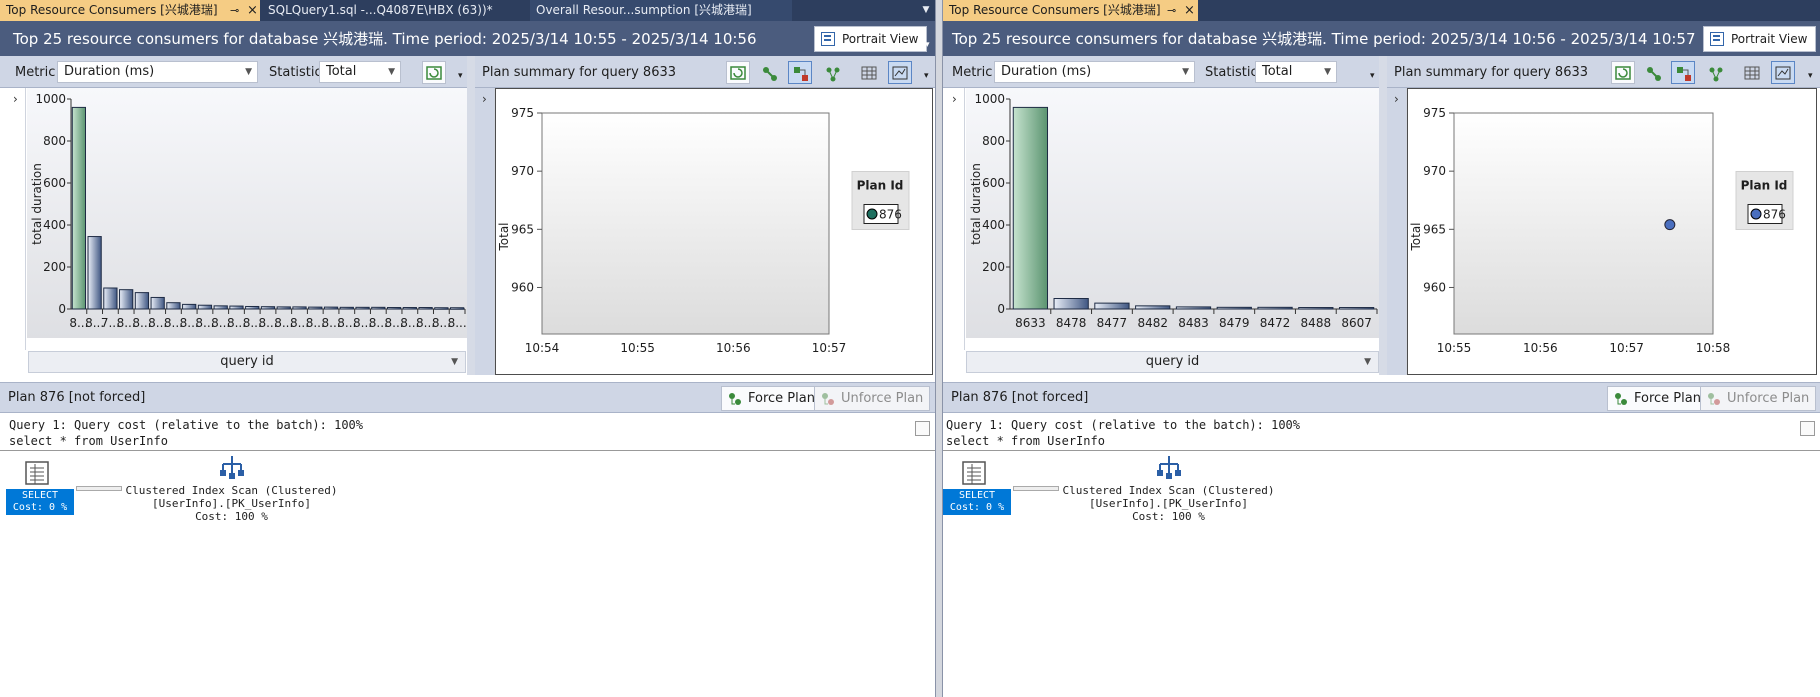 The width and height of the screenshot is (1820, 697). Describe the element at coordinates (434, 72) in the screenshot. I see `refresh-button` at that location.